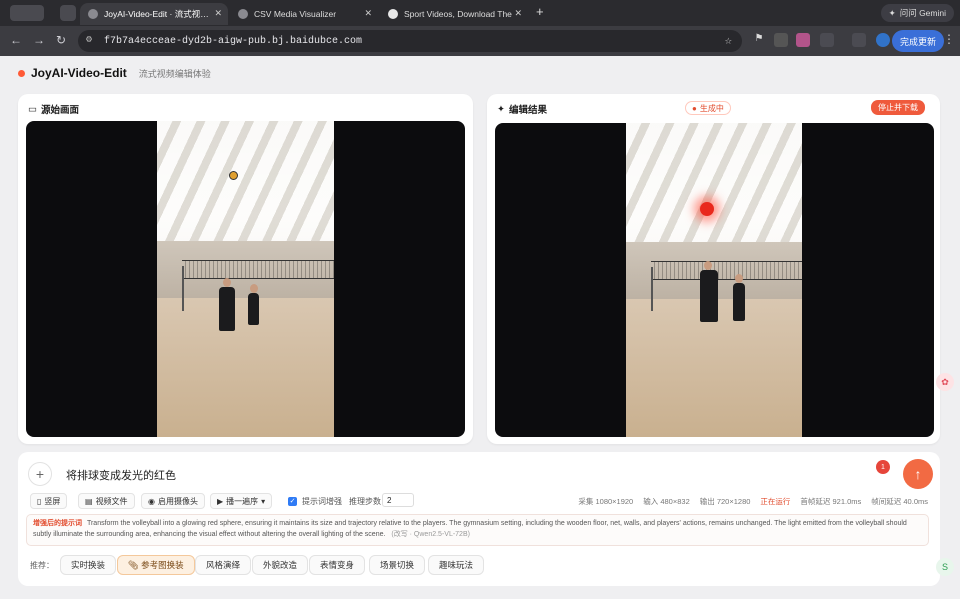  What do you see at coordinates (522, 109) in the screenshot?
I see `result-panel-header: ✦ 编辑结果` at bounding box center [522, 109].